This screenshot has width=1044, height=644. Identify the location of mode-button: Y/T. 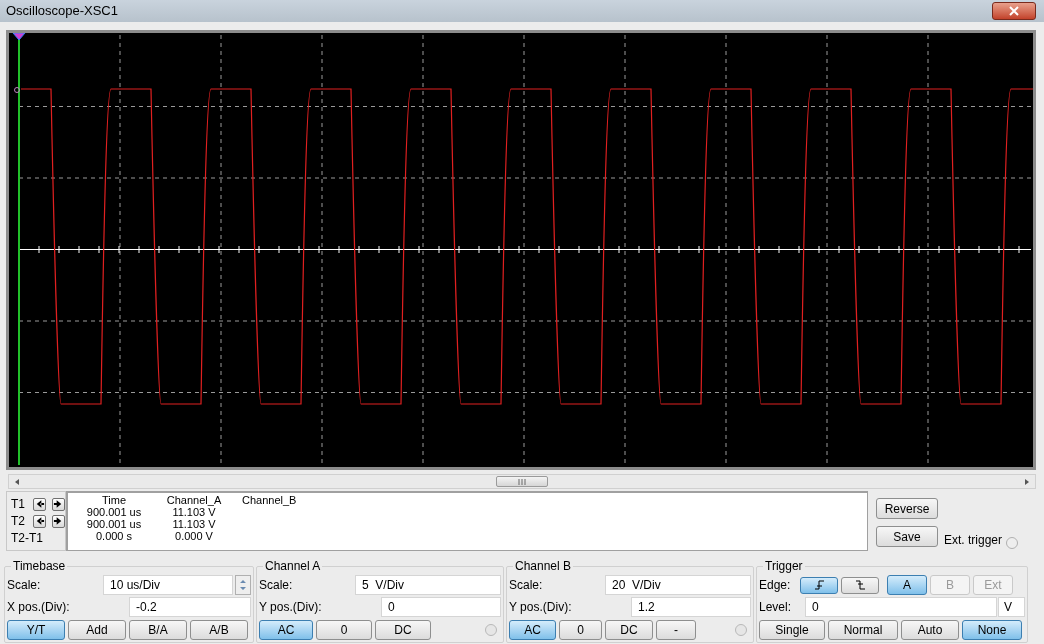
(36, 630).